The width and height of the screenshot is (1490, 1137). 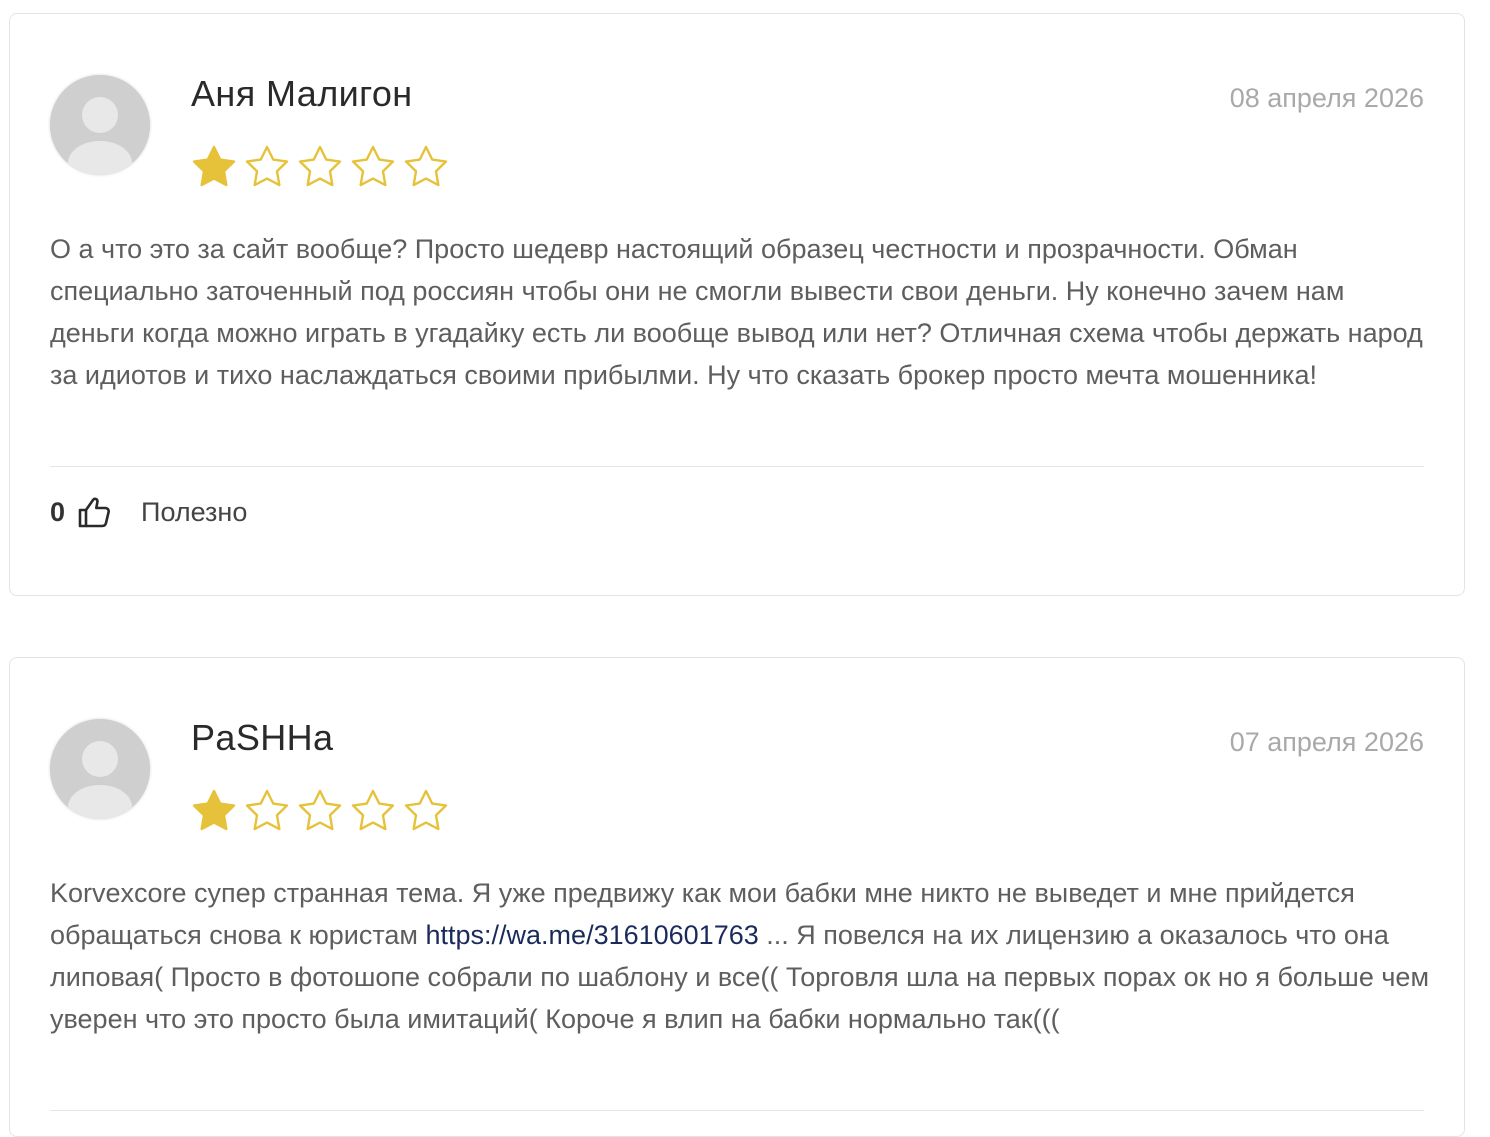 What do you see at coordinates (95, 512) in the screenshot?
I see `thumbs-up-icon` at bounding box center [95, 512].